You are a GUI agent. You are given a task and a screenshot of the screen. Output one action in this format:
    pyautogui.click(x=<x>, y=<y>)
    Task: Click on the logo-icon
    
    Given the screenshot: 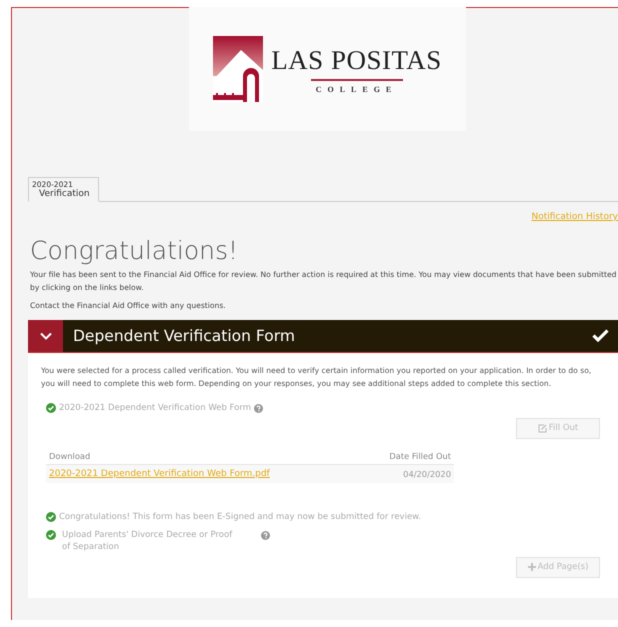 What is the action you would take?
    pyautogui.click(x=238, y=69)
    